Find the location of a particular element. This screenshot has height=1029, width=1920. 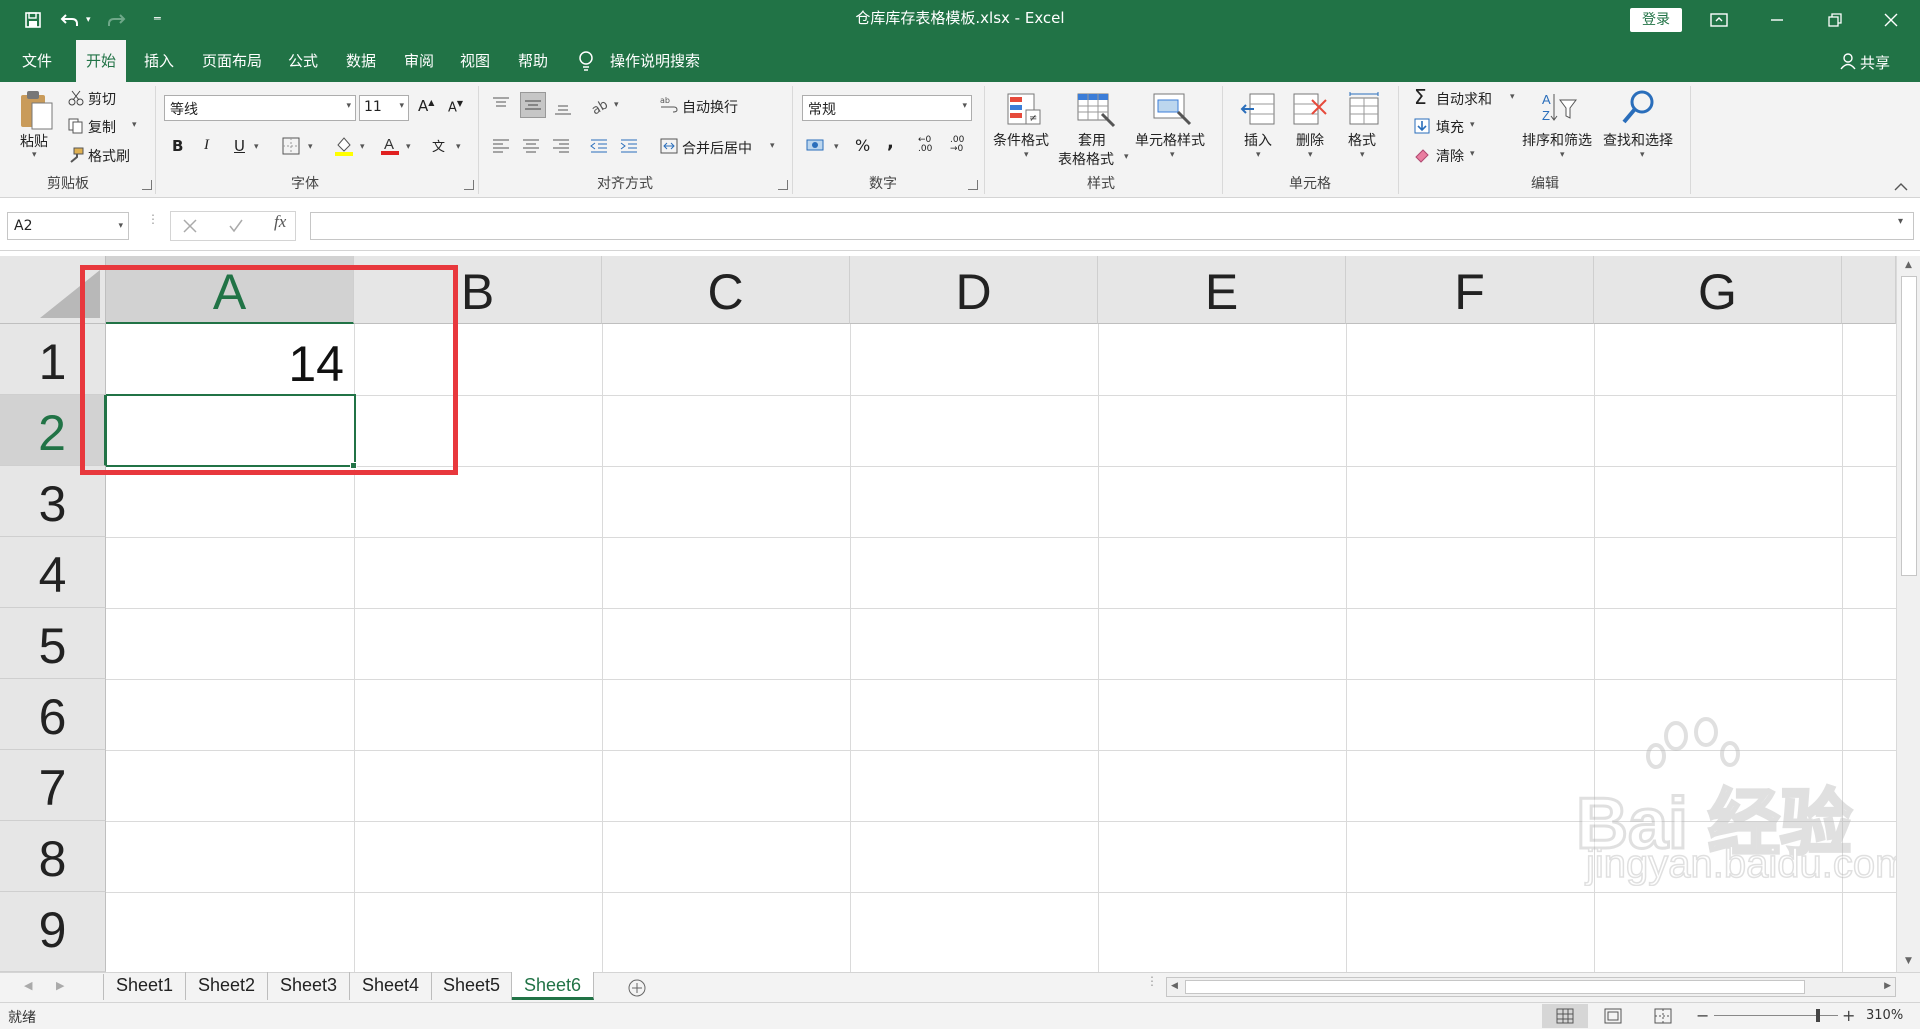

sheet-tab-5: Sheet5 is located at coordinates (472, 986).